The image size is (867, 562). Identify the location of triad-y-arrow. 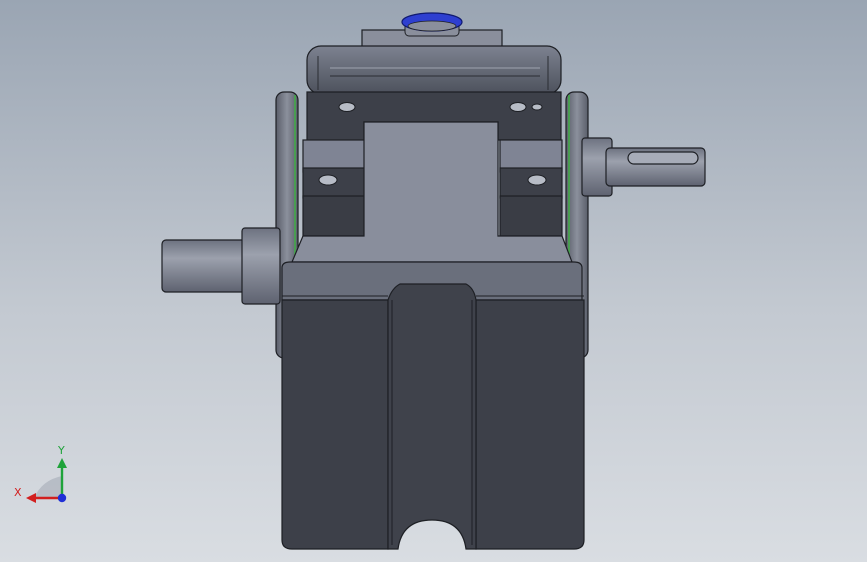
(62, 463).